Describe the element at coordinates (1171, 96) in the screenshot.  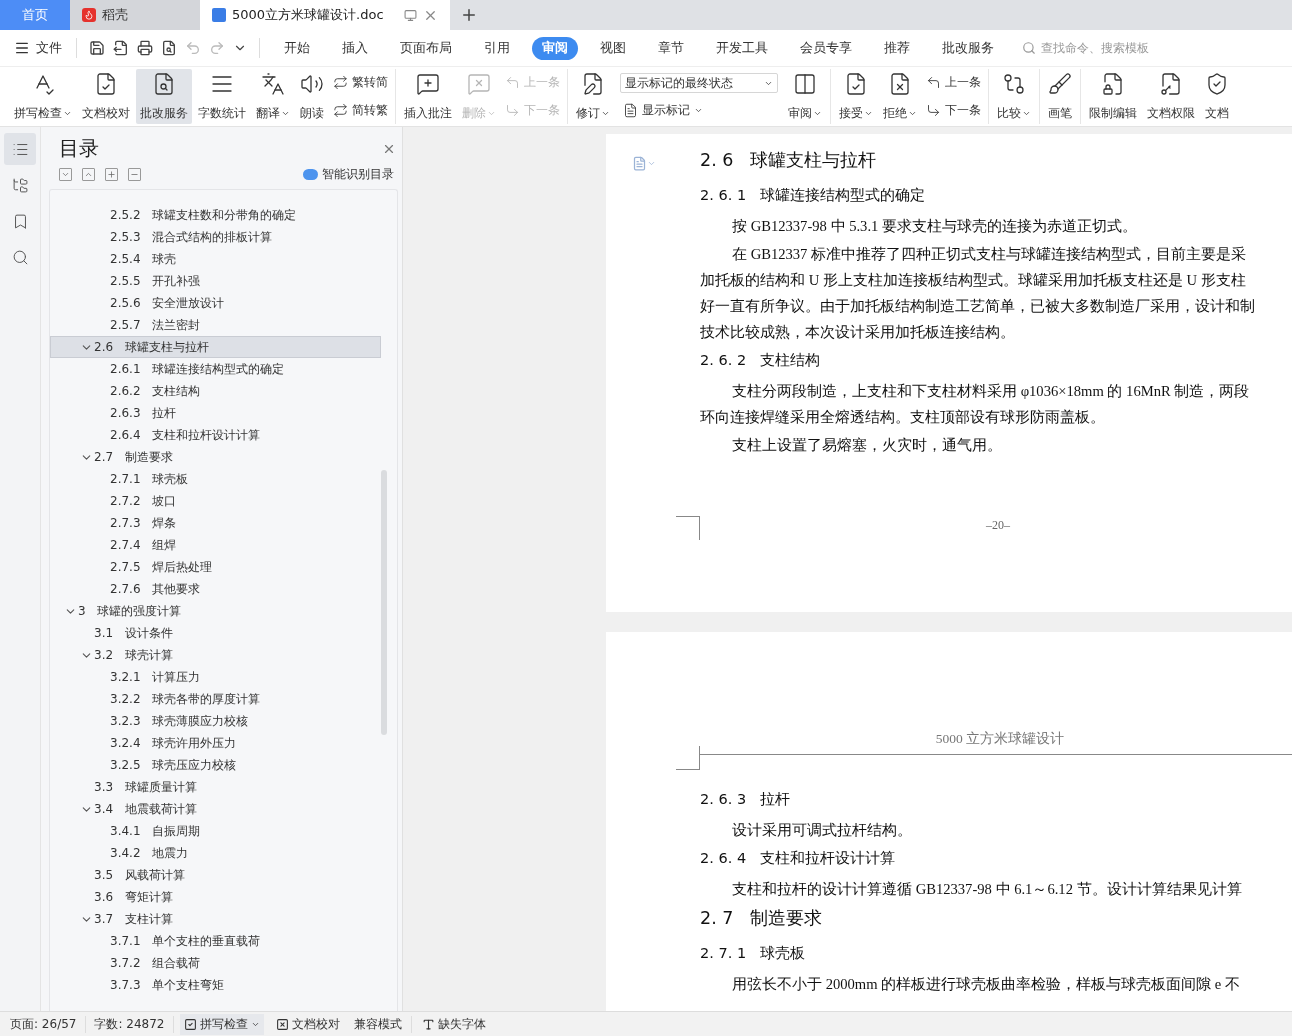
I see `ribbon-button: 文档权限` at that location.